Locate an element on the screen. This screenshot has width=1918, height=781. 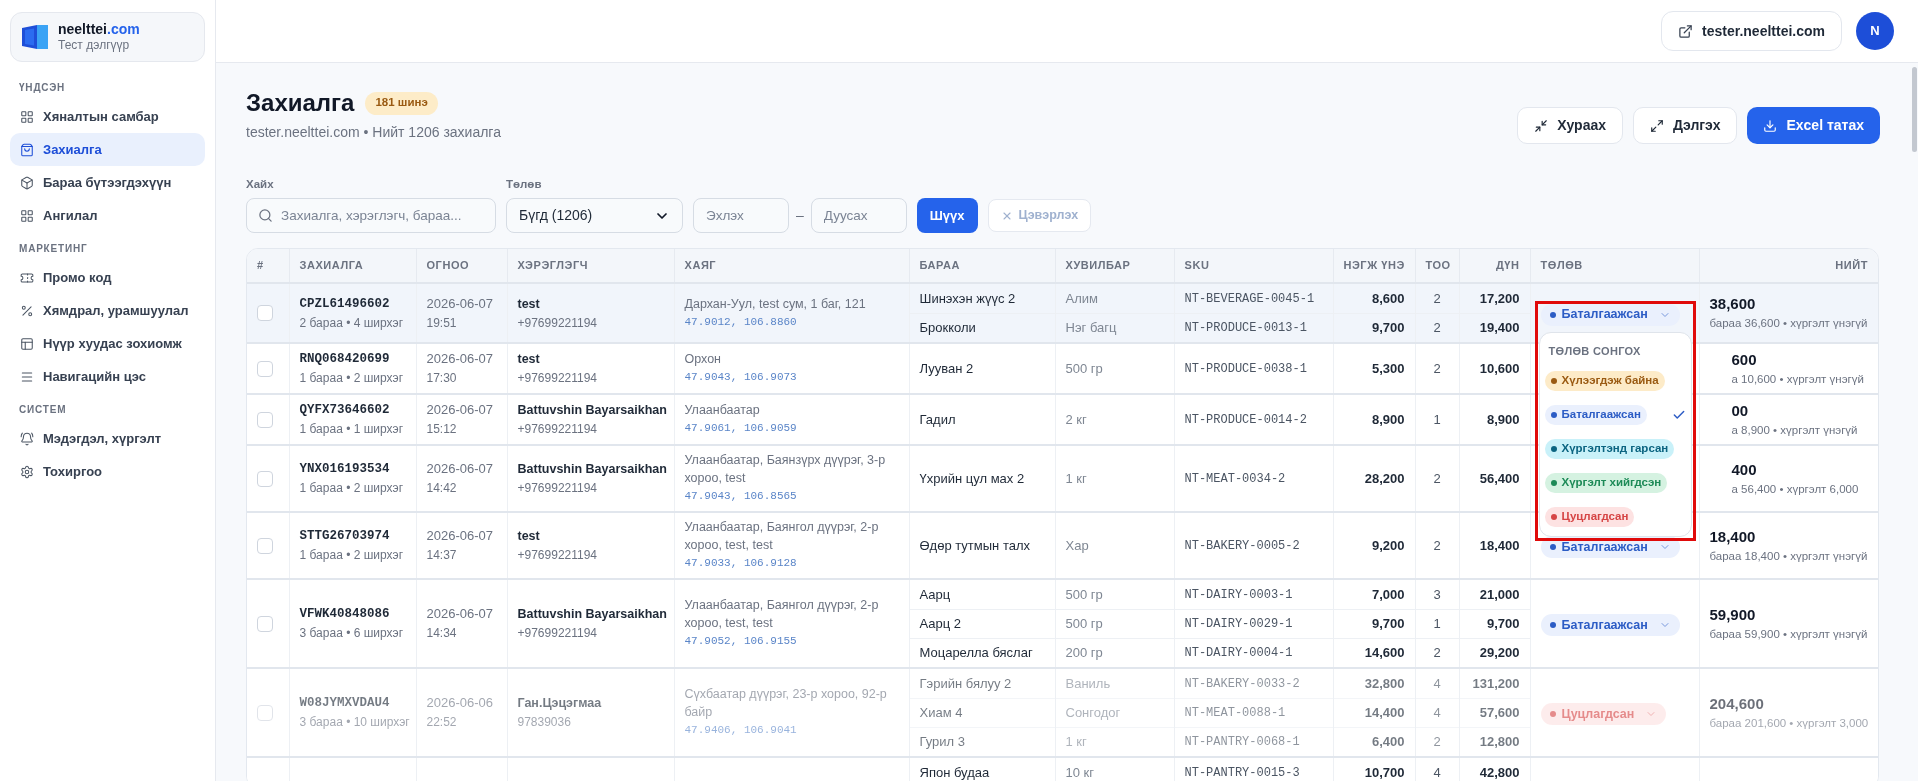
brand-card: neelttei.com Тест дэлгүүр is located at coordinates (107, 37).